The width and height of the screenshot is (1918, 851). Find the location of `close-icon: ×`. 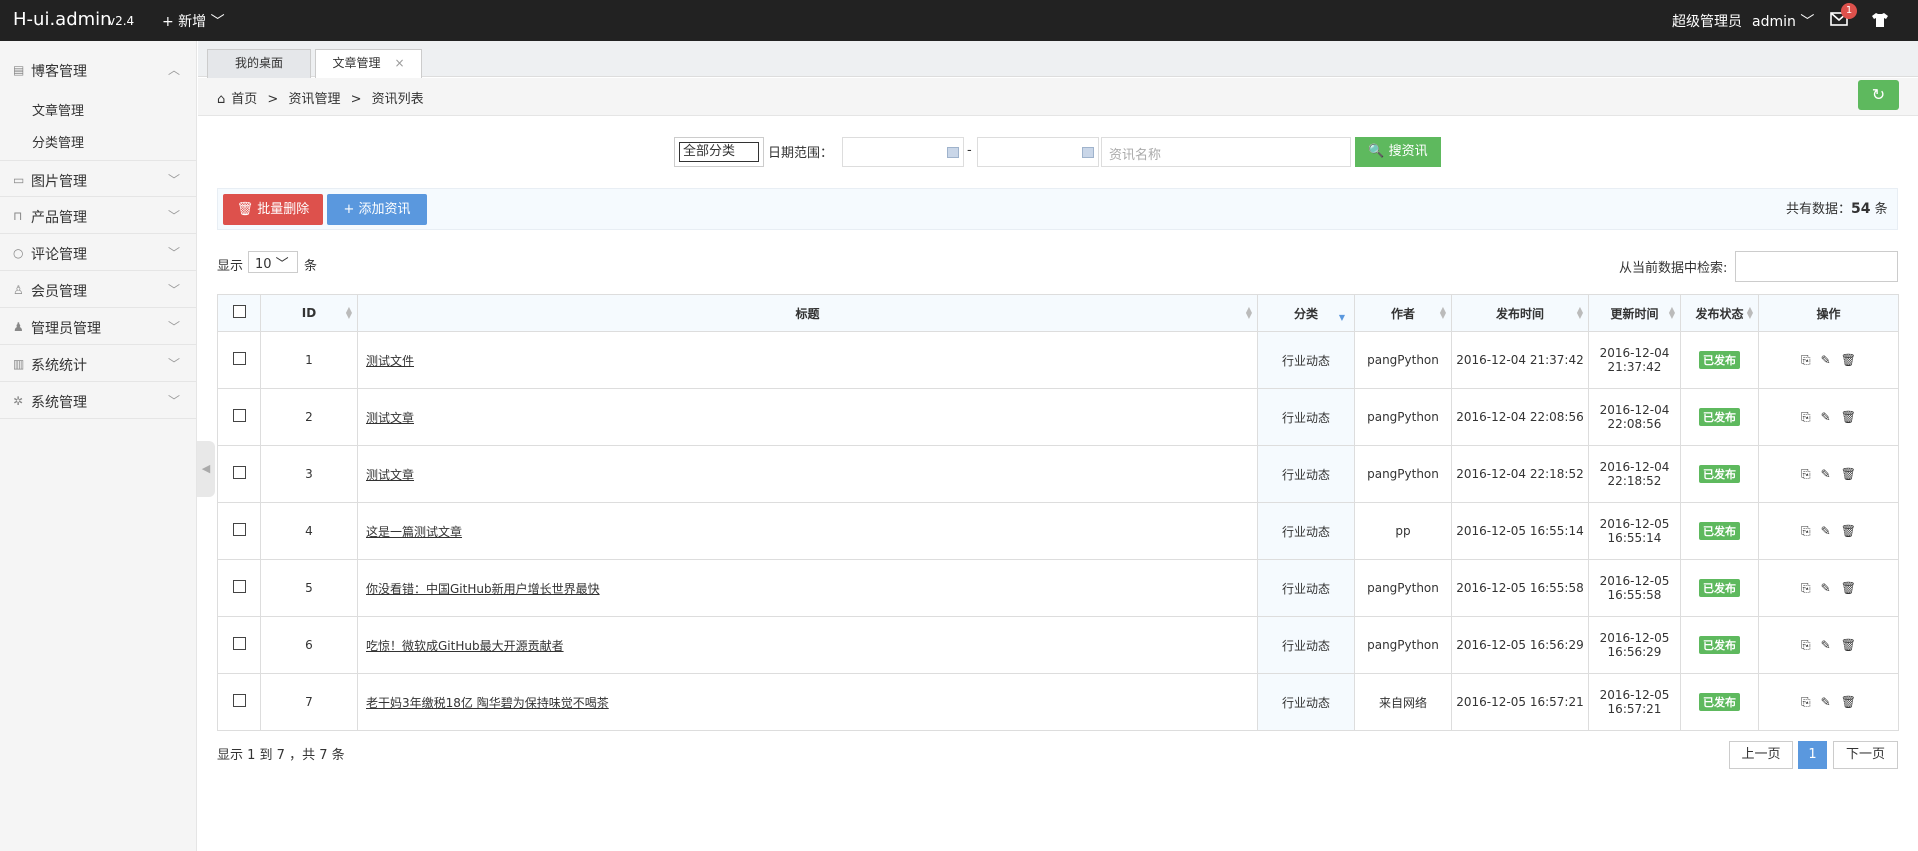

close-icon: × is located at coordinates (399, 63).